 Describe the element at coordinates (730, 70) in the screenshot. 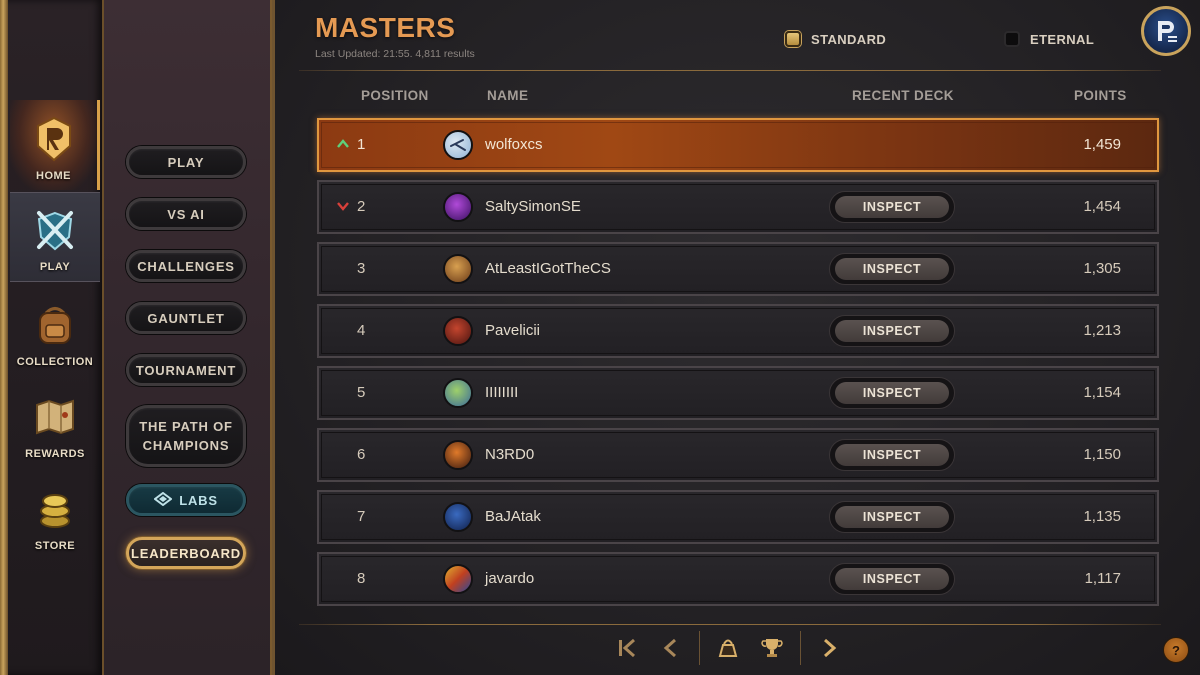

I see `header-divider` at that location.